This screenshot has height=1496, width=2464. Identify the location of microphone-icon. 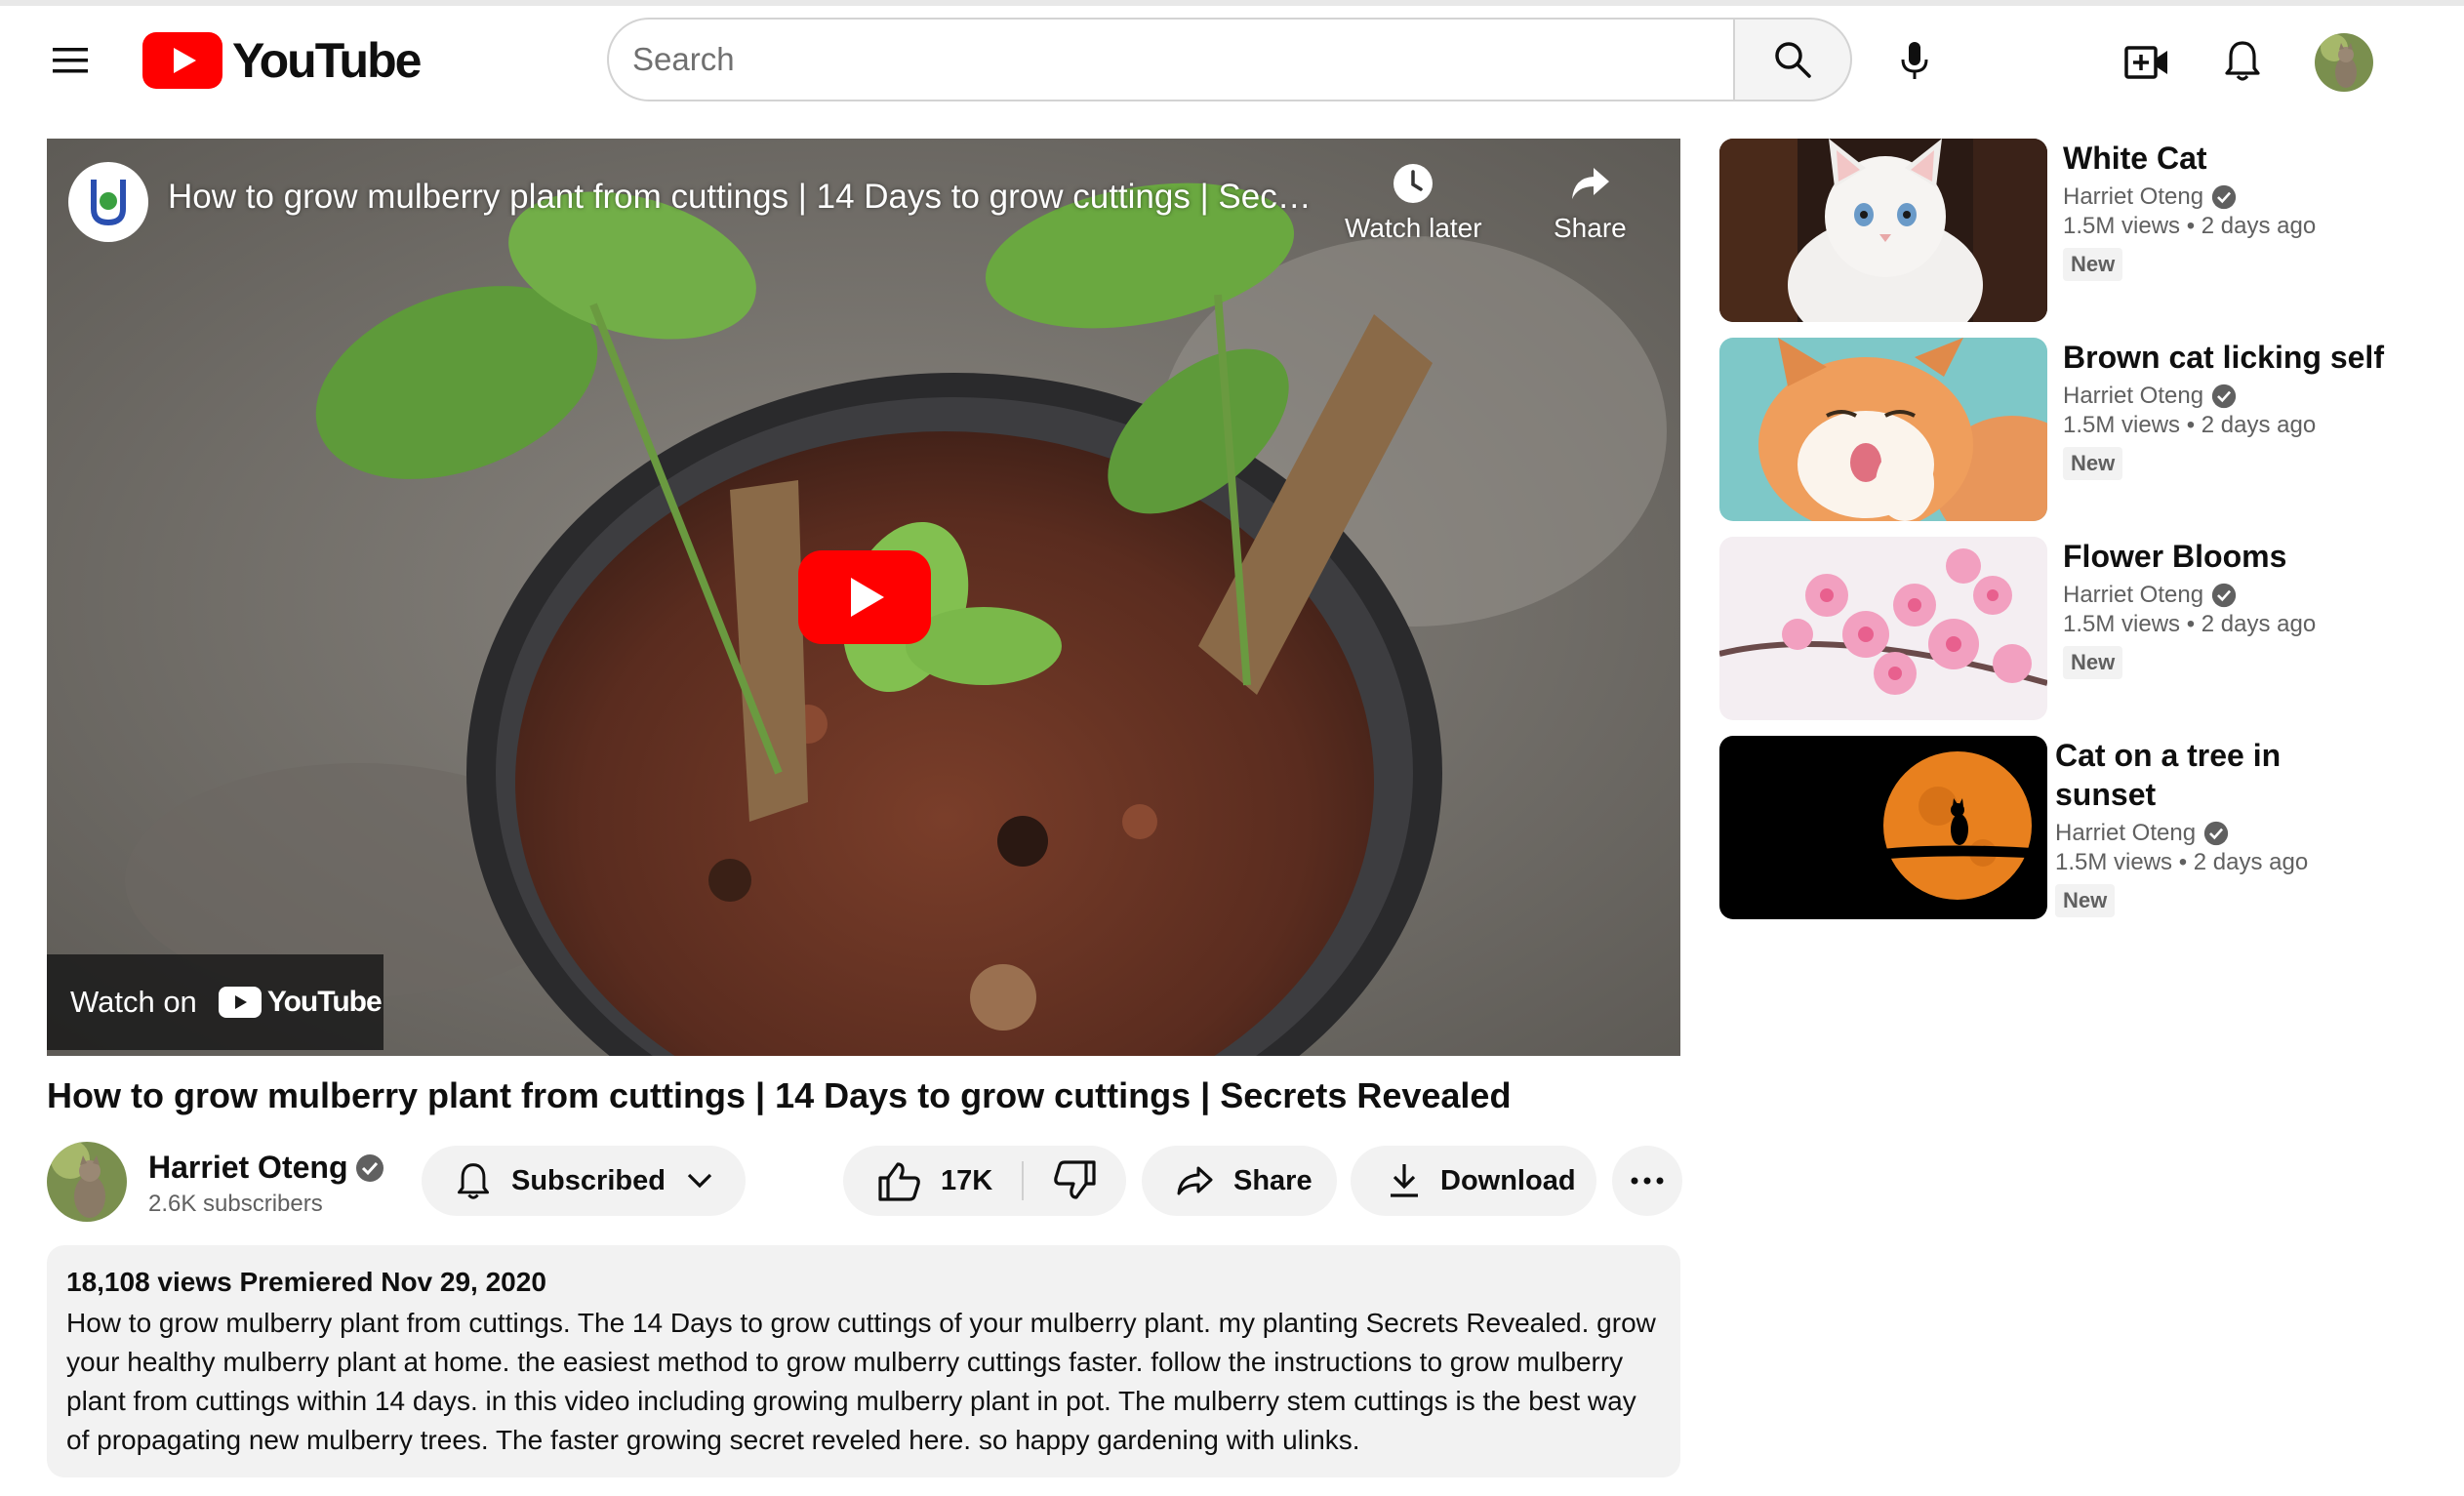
(1914, 60).